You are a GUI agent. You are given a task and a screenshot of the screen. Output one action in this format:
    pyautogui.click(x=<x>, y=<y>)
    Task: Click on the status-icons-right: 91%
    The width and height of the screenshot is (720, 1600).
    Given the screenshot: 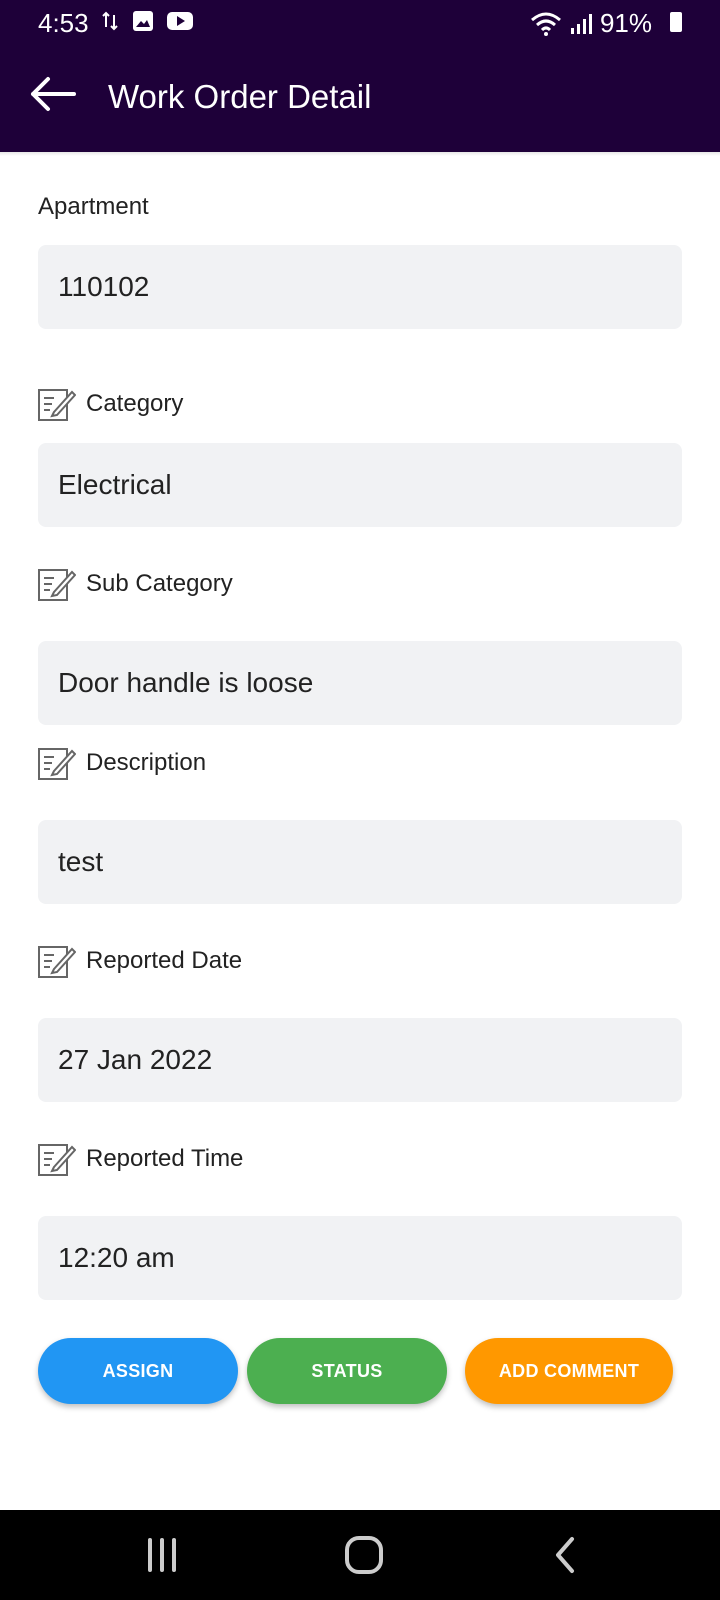 What is the action you would take?
    pyautogui.click(x=602, y=23)
    